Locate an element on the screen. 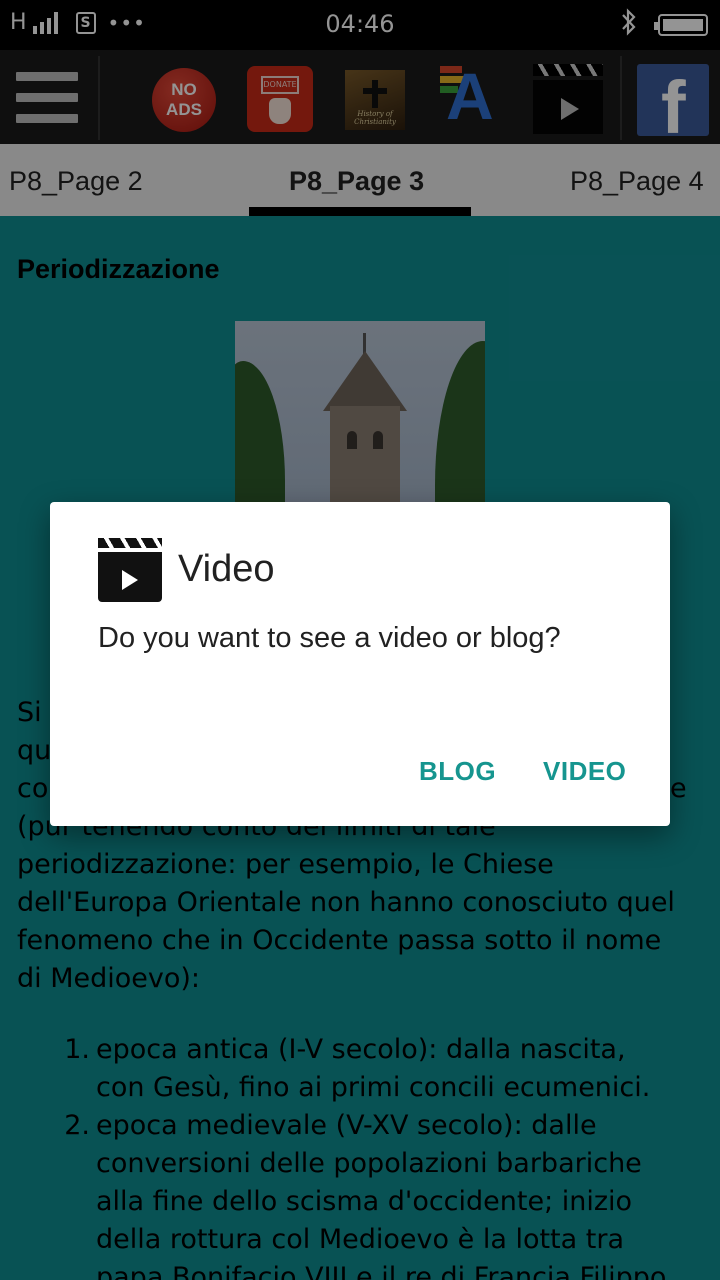 The width and height of the screenshot is (720, 1280). video-clapper-icon is located at coordinates (130, 570).